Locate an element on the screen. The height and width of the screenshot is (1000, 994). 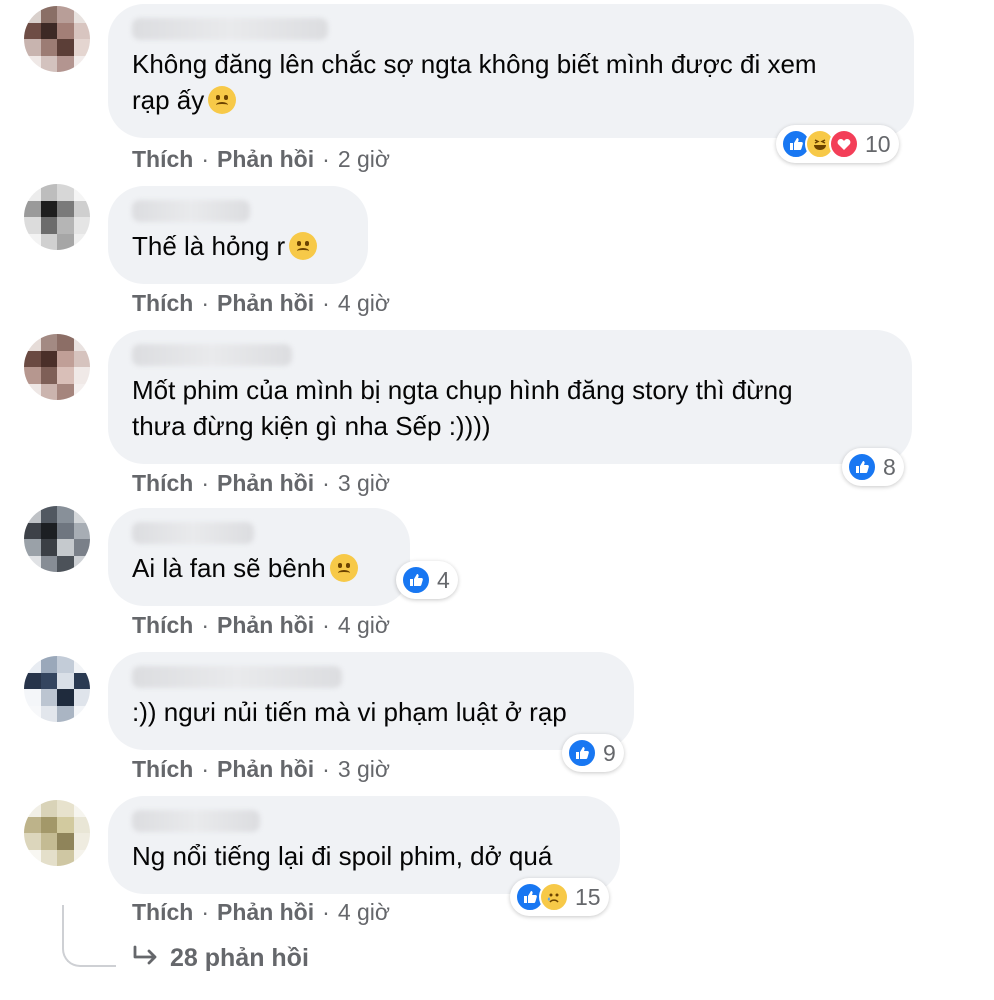
reactions-summary: 8 is located at coordinates (873, 467).